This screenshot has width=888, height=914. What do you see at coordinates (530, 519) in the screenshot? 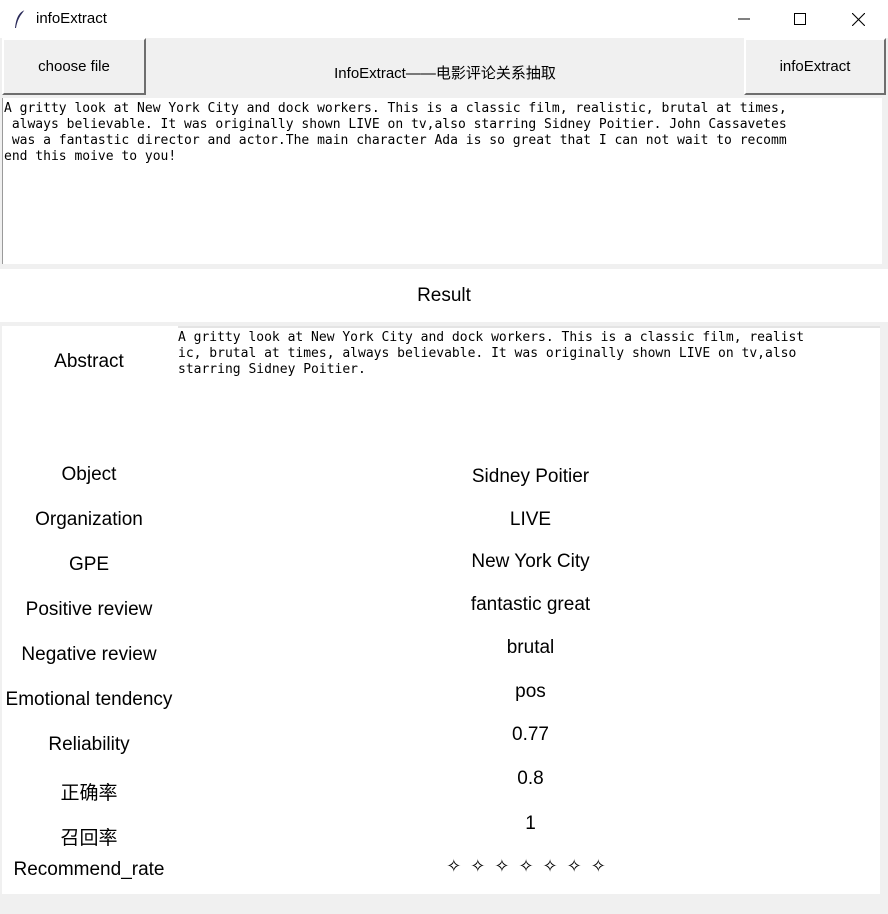
I see `organization-value: LIVE` at bounding box center [530, 519].